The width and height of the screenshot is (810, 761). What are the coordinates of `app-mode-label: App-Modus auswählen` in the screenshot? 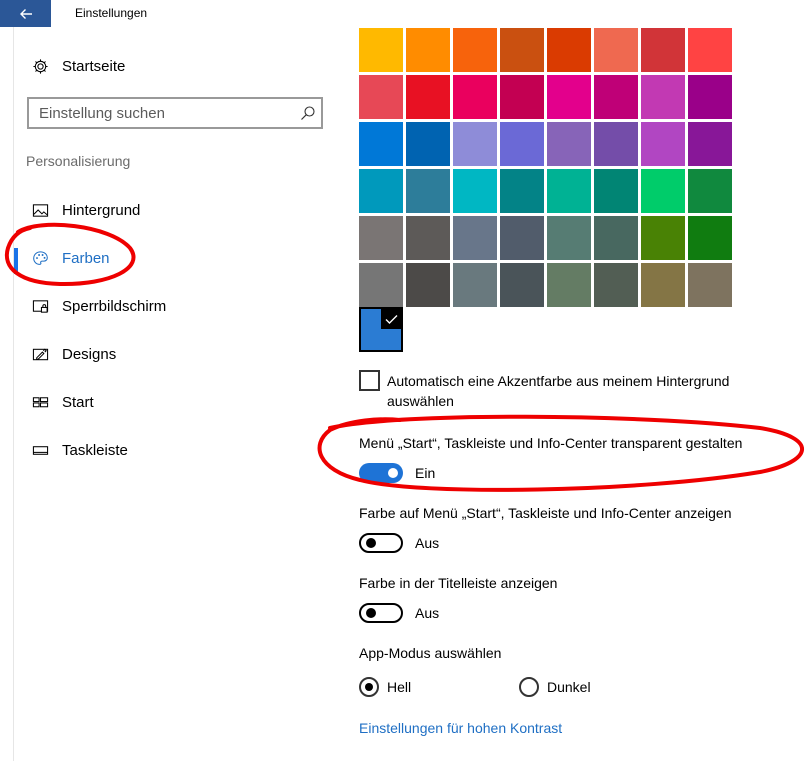 It's located at (430, 653).